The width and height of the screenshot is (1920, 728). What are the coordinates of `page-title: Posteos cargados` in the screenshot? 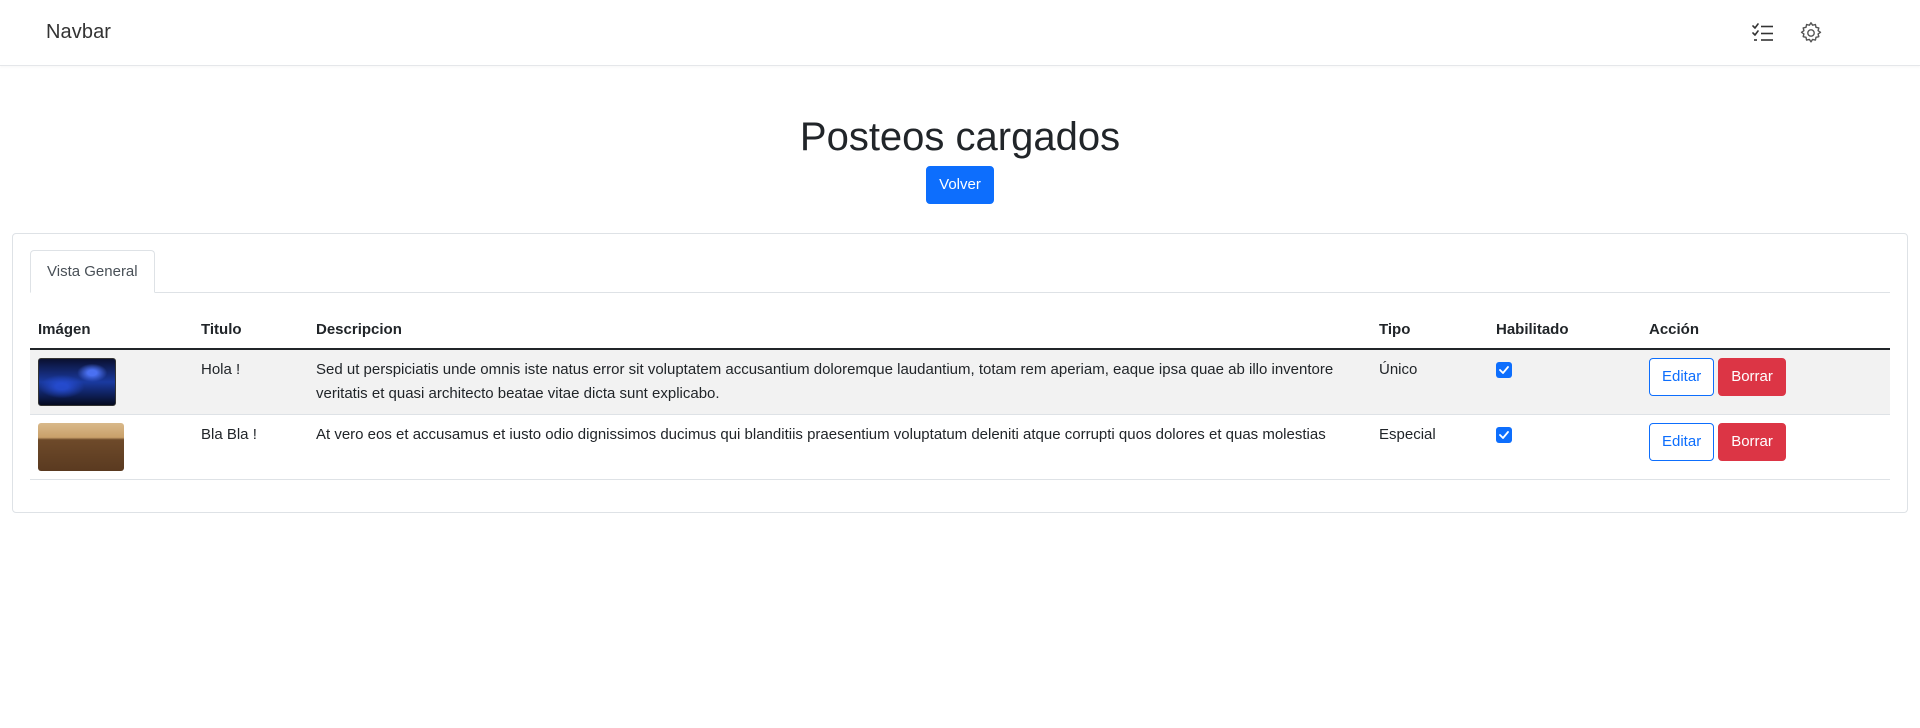 It's located at (960, 137).